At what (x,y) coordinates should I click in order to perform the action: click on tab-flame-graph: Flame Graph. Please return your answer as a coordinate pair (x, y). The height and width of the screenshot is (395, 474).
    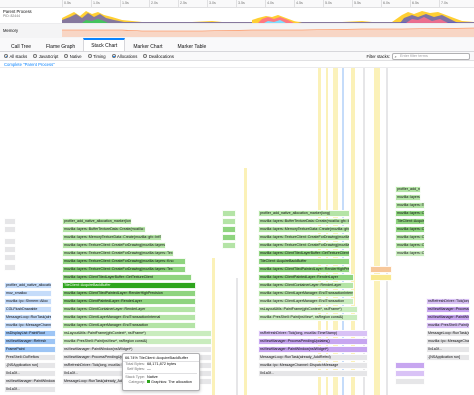
    Looking at the image, I should click on (60, 45).